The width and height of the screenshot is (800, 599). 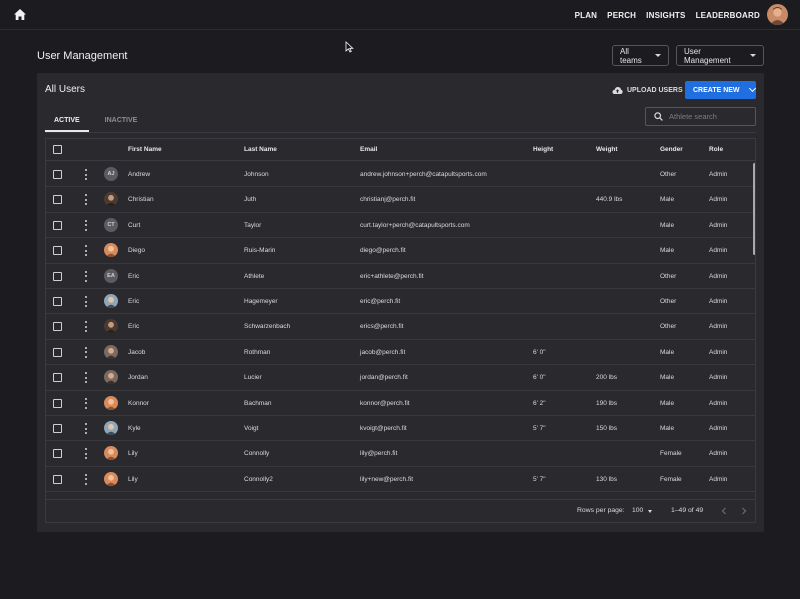 I want to click on tabs-divider, so click(x=400, y=132).